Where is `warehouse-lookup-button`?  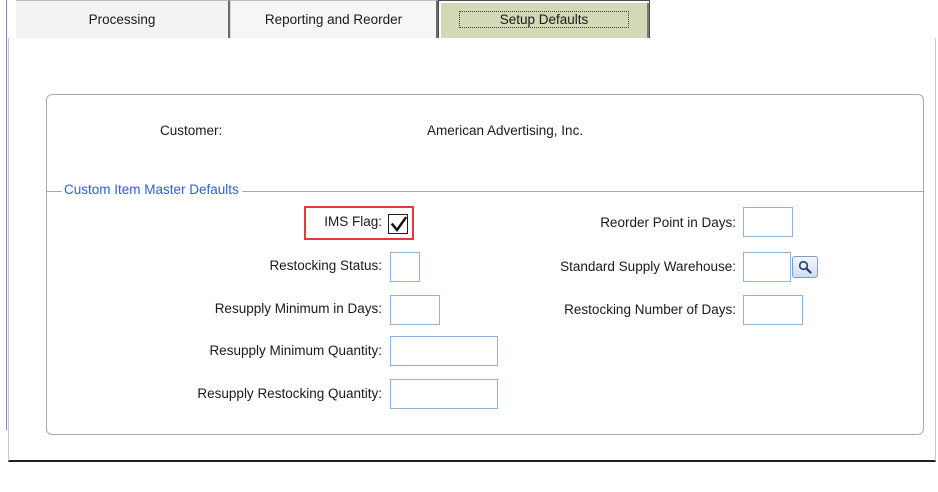
warehouse-lookup-button is located at coordinates (805, 267).